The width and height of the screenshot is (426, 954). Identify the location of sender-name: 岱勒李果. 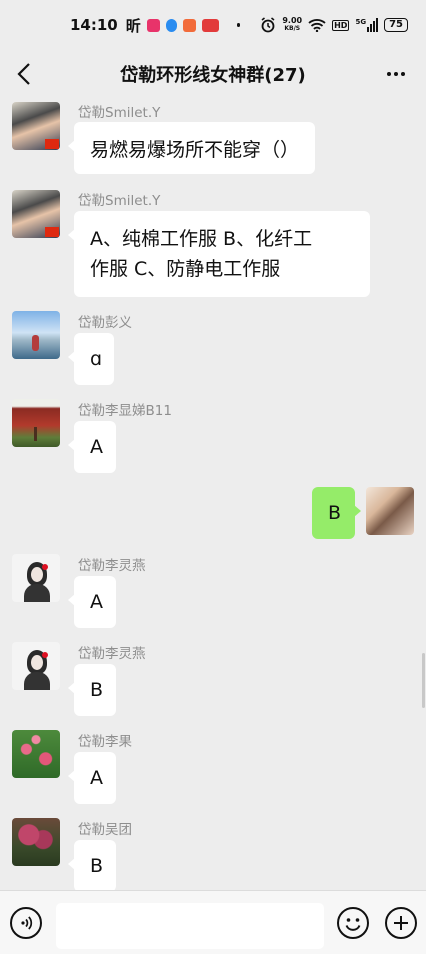
(105, 742).